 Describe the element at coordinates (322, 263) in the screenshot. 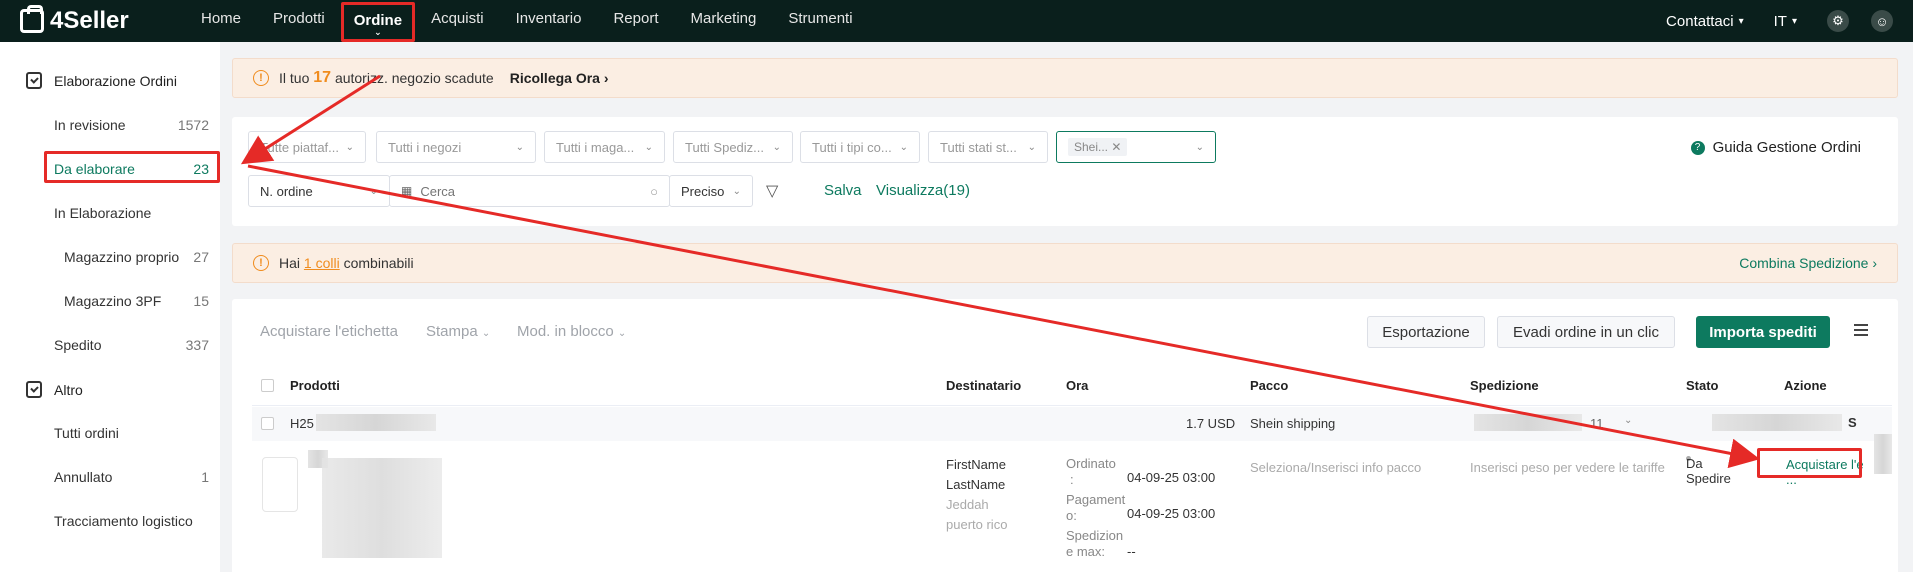

I see `combinable-packages-link: 1 colli` at that location.